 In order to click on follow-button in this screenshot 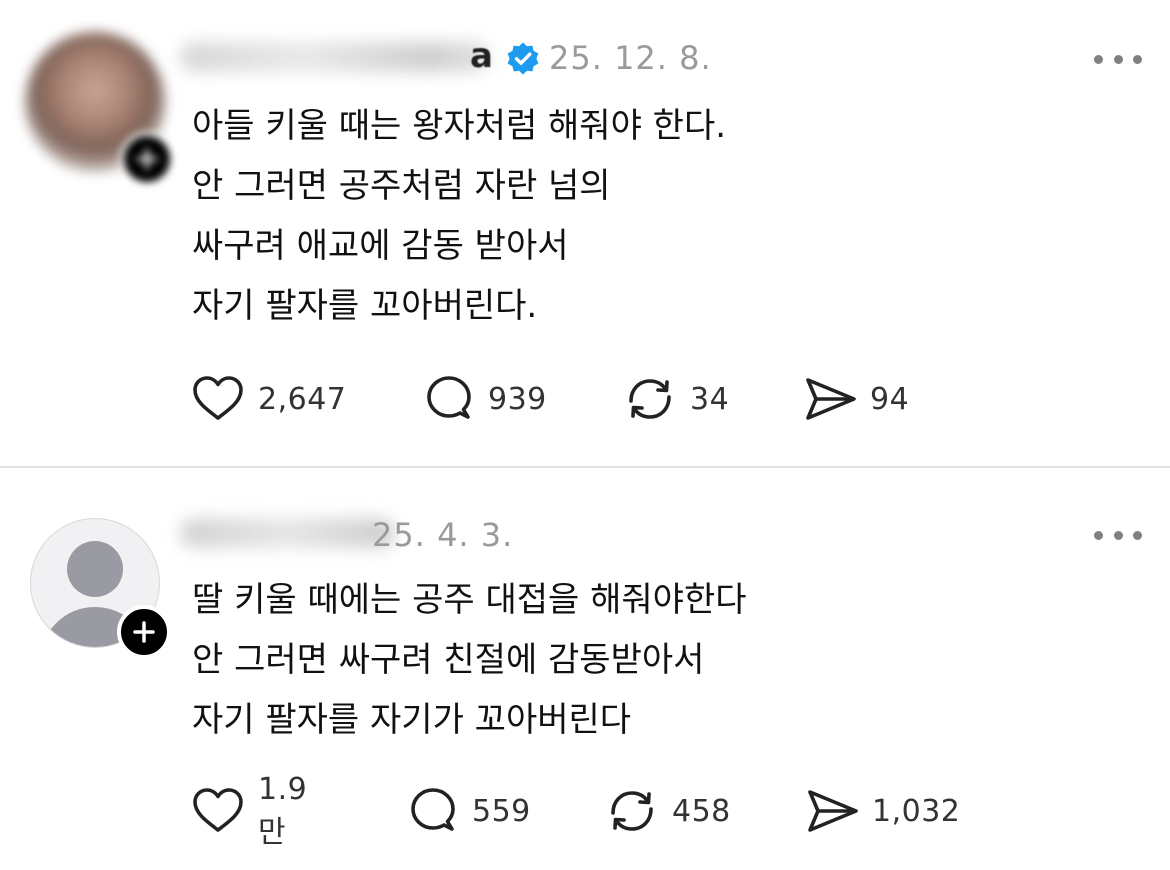, I will do `click(144, 632)`.